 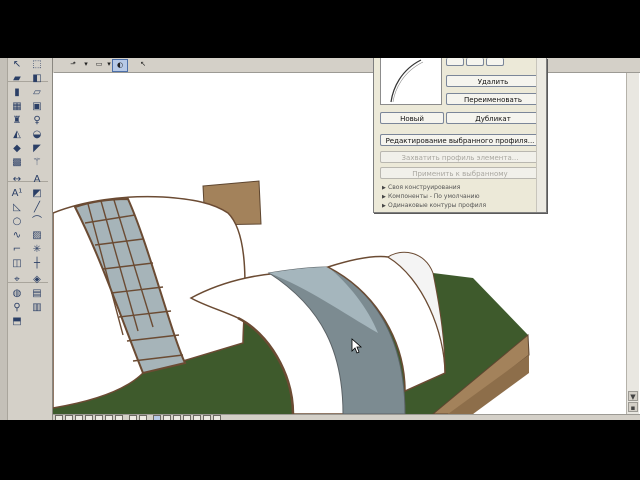 What do you see at coordinates (157, 417) in the screenshot?
I see `active-view-icon` at bounding box center [157, 417].